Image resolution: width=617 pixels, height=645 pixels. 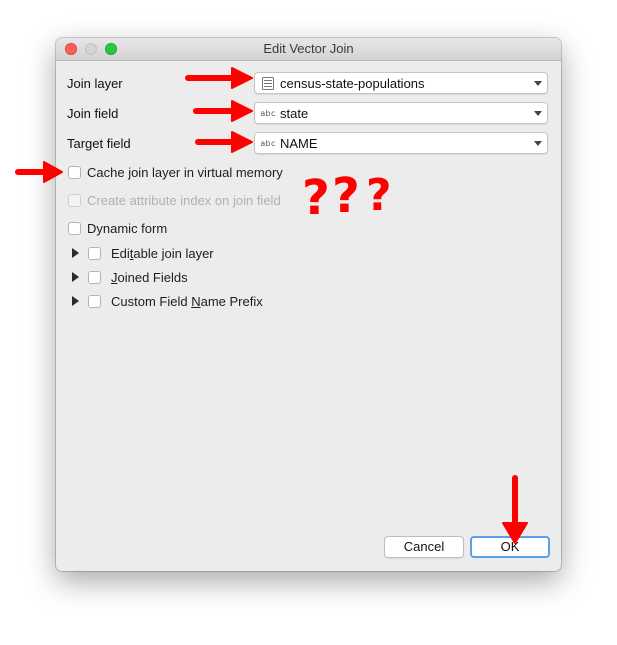 What do you see at coordinates (401, 113) in the screenshot?
I see `join-field-combobox: abc state` at bounding box center [401, 113].